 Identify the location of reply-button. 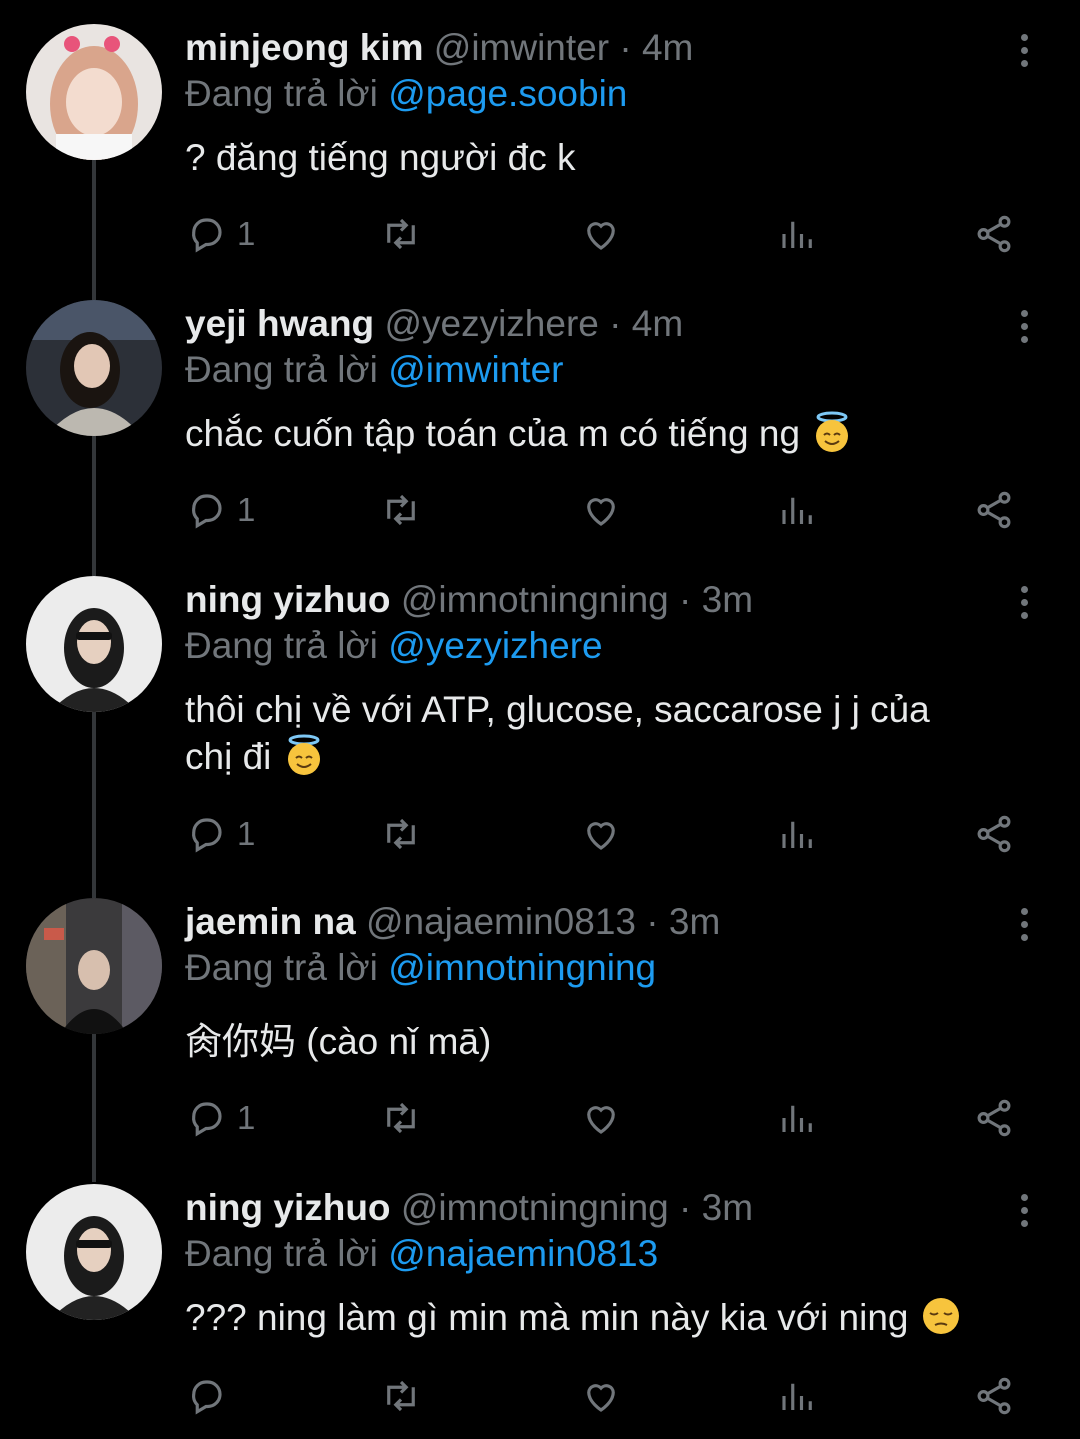
(211, 1396).